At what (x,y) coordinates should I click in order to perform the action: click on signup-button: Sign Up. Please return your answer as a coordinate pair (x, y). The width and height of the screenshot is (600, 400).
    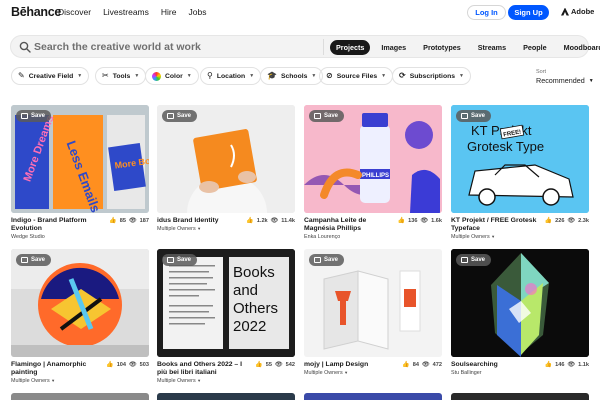
    Looking at the image, I should click on (528, 12).